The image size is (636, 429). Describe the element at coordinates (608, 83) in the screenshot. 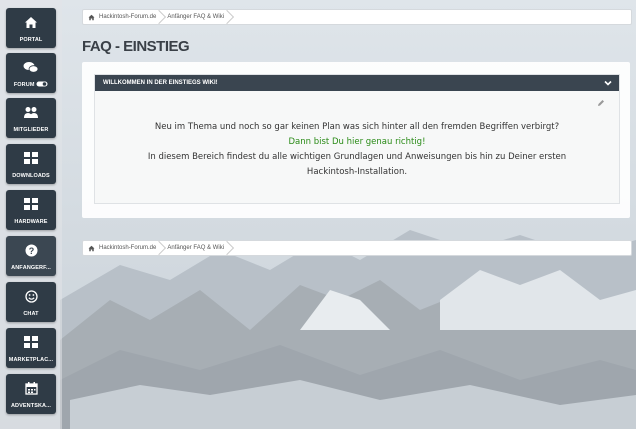

I see `chevron-down-icon` at that location.